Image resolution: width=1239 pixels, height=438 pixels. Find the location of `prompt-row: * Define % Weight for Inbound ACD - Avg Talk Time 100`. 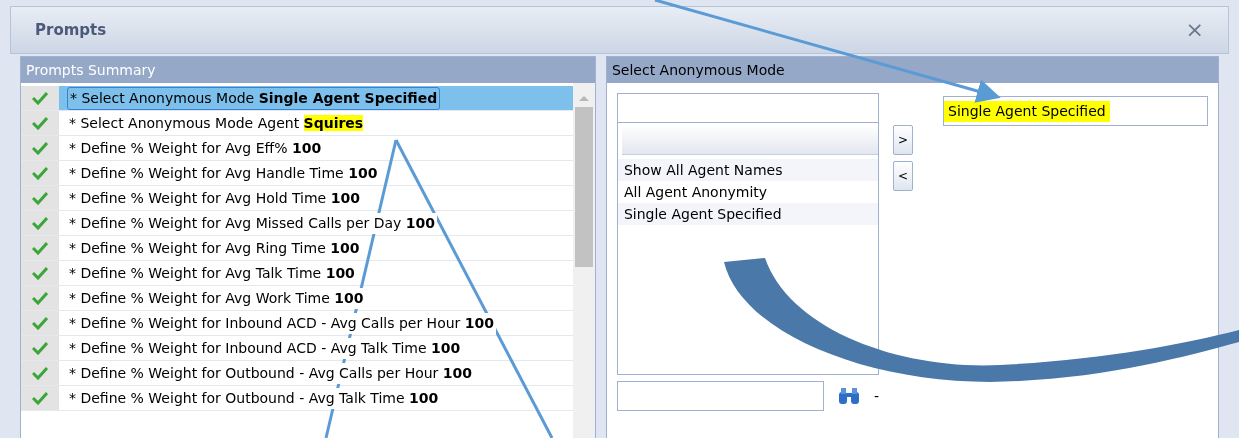

prompt-row: * Define % Weight for Inbound ACD - Avg Talk Time 100 is located at coordinates (297, 348).